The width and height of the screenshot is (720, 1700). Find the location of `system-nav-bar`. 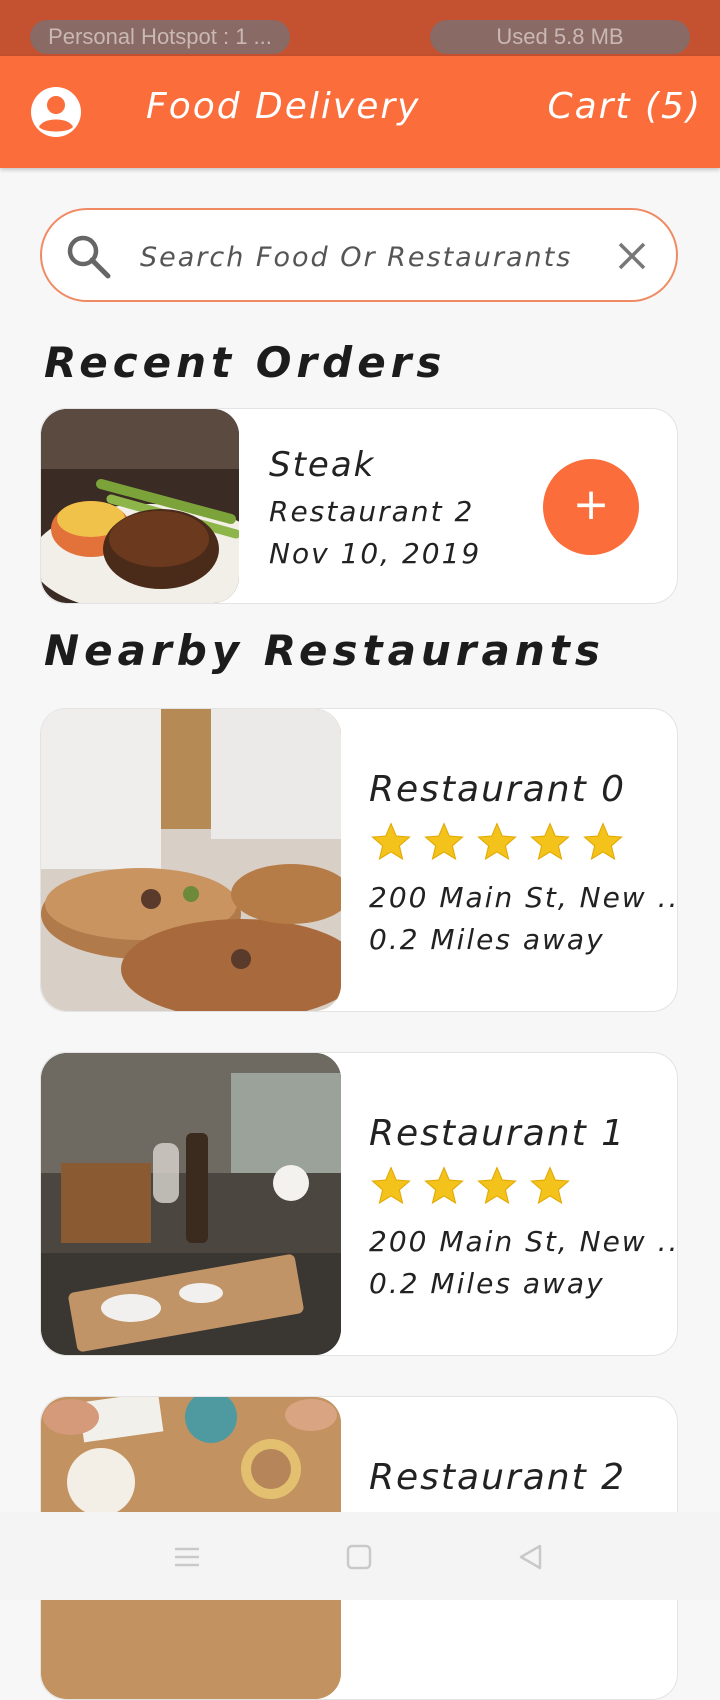

system-nav-bar is located at coordinates (360, 1556).